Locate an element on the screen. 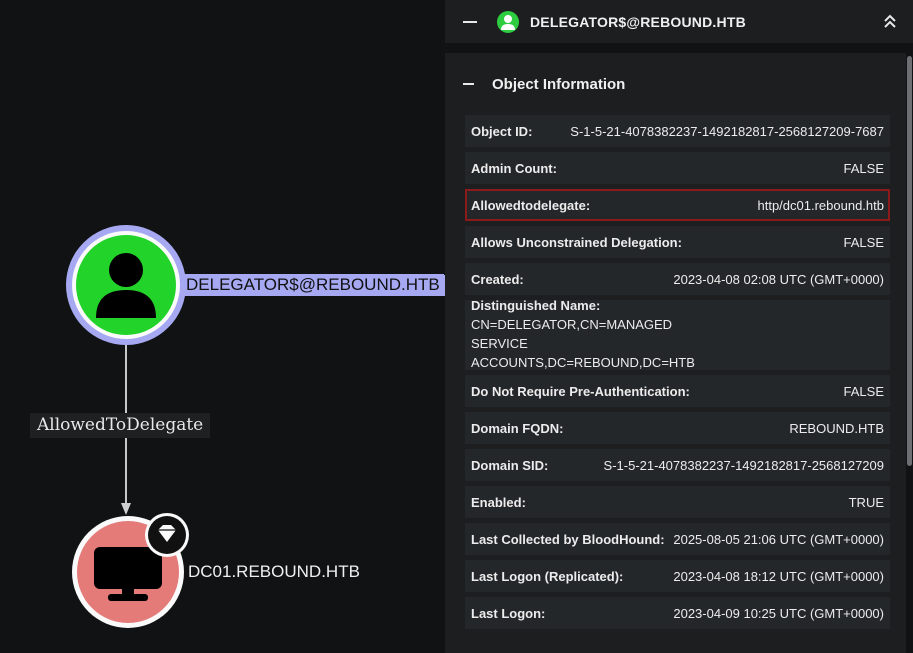 The image size is (913, 653). property-key: Admin Count: is located at coordinates (514, 168).